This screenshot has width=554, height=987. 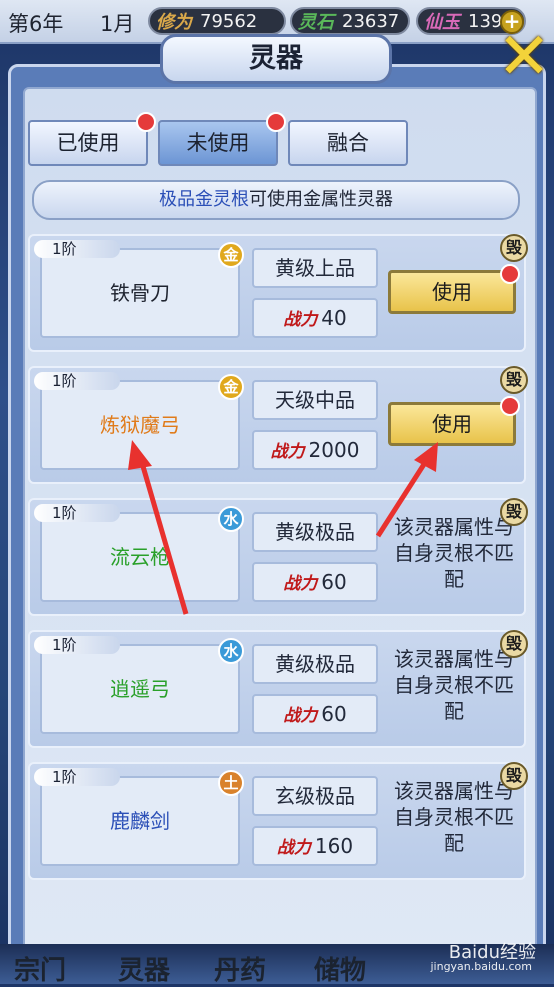 I want to click on nav-pill: 丹药, so click(x=240, y=968).